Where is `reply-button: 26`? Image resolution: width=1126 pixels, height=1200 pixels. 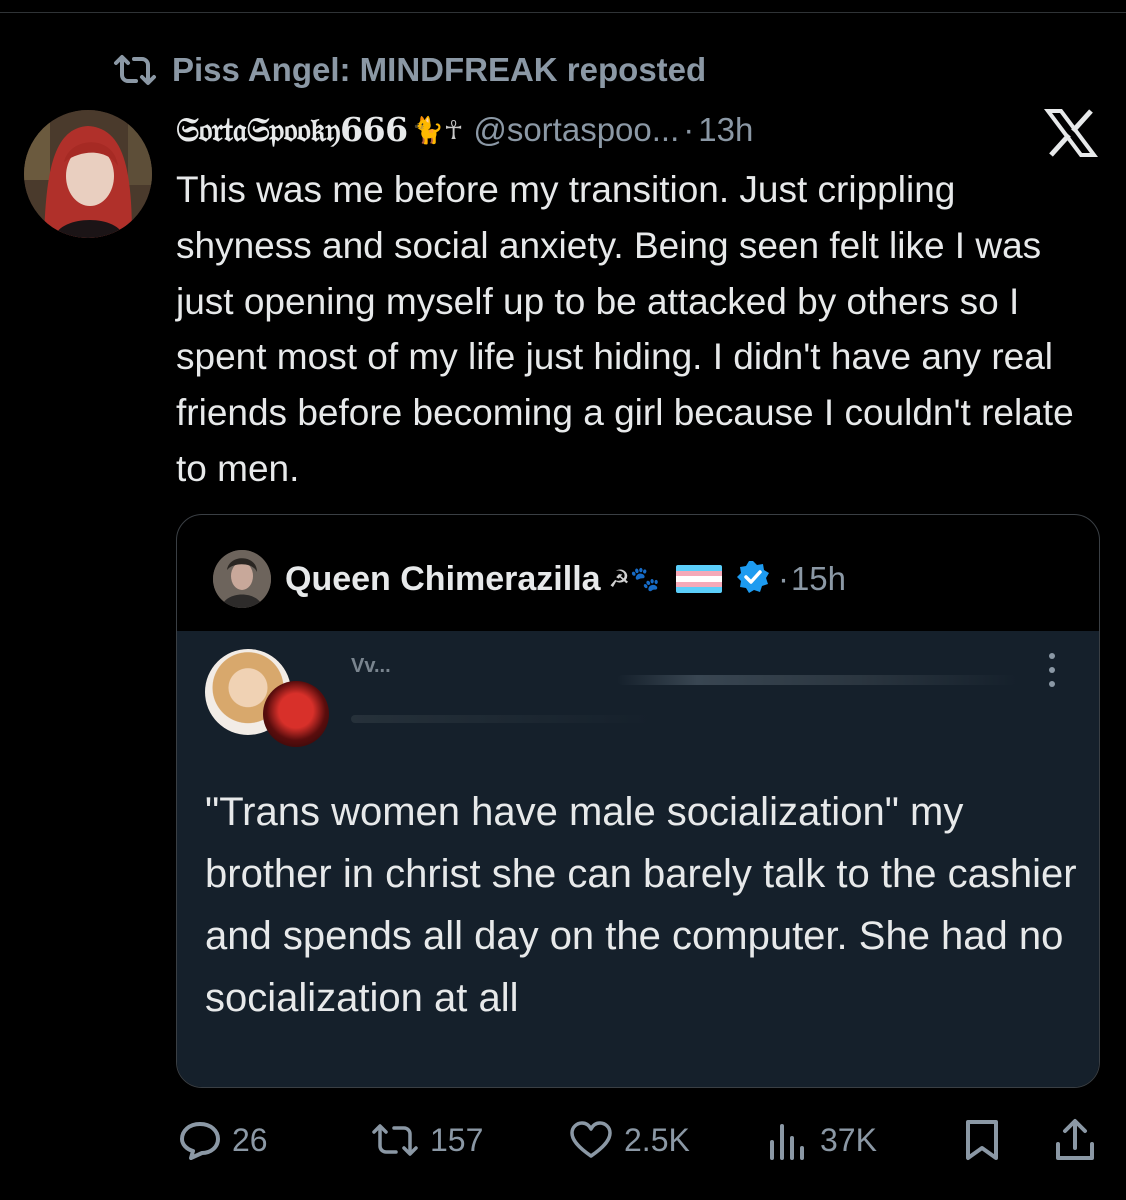 reply-button: 26 is located at coordinates (223, 1140).